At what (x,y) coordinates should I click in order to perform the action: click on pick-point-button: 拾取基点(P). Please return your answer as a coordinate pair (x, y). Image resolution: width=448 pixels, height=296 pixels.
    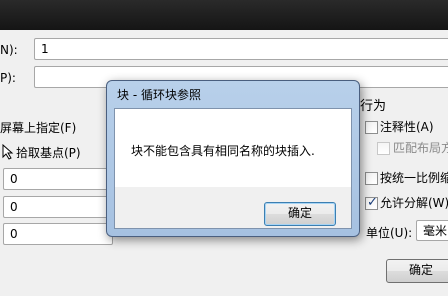
    Looking at the image, I should click on (48, 153).